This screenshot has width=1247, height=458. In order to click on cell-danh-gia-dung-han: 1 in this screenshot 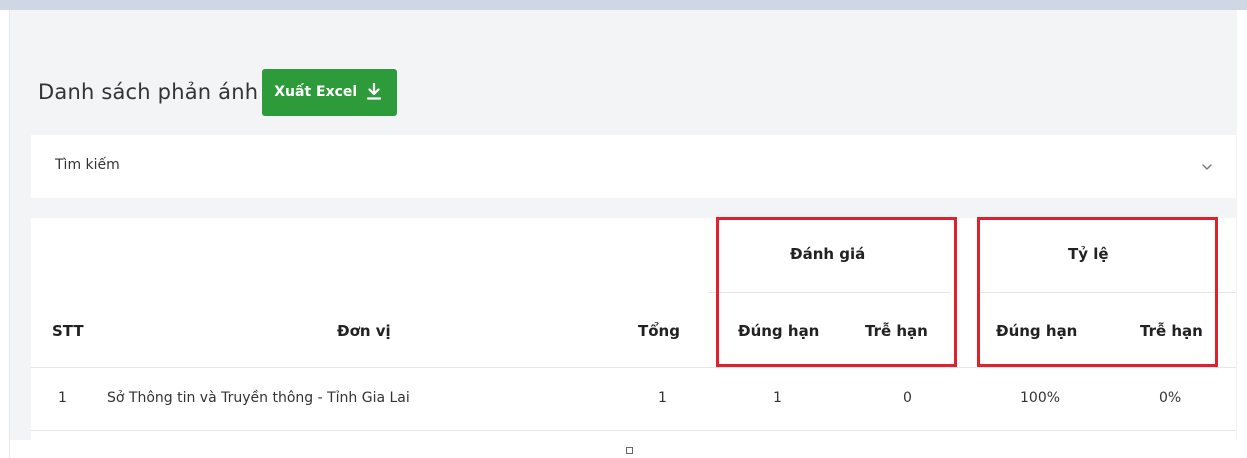, I will do `click(777, 398)`.